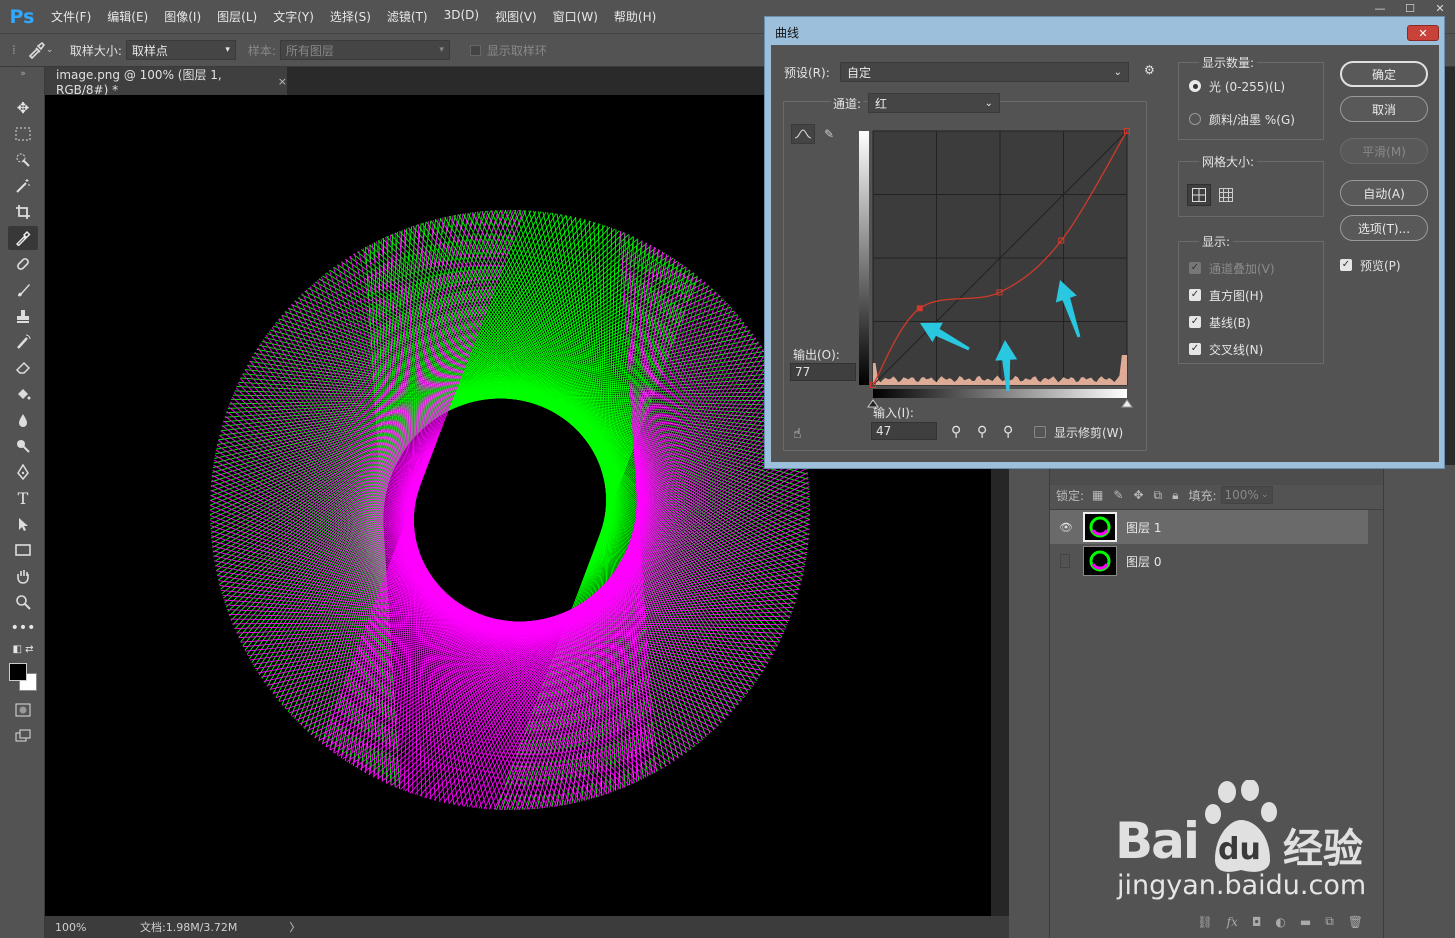  What do you see at coordinates (956, 432) in the screenshot?
I see `black-point-eyedropper-icon: ⚲` at bounding box center [956, 432].